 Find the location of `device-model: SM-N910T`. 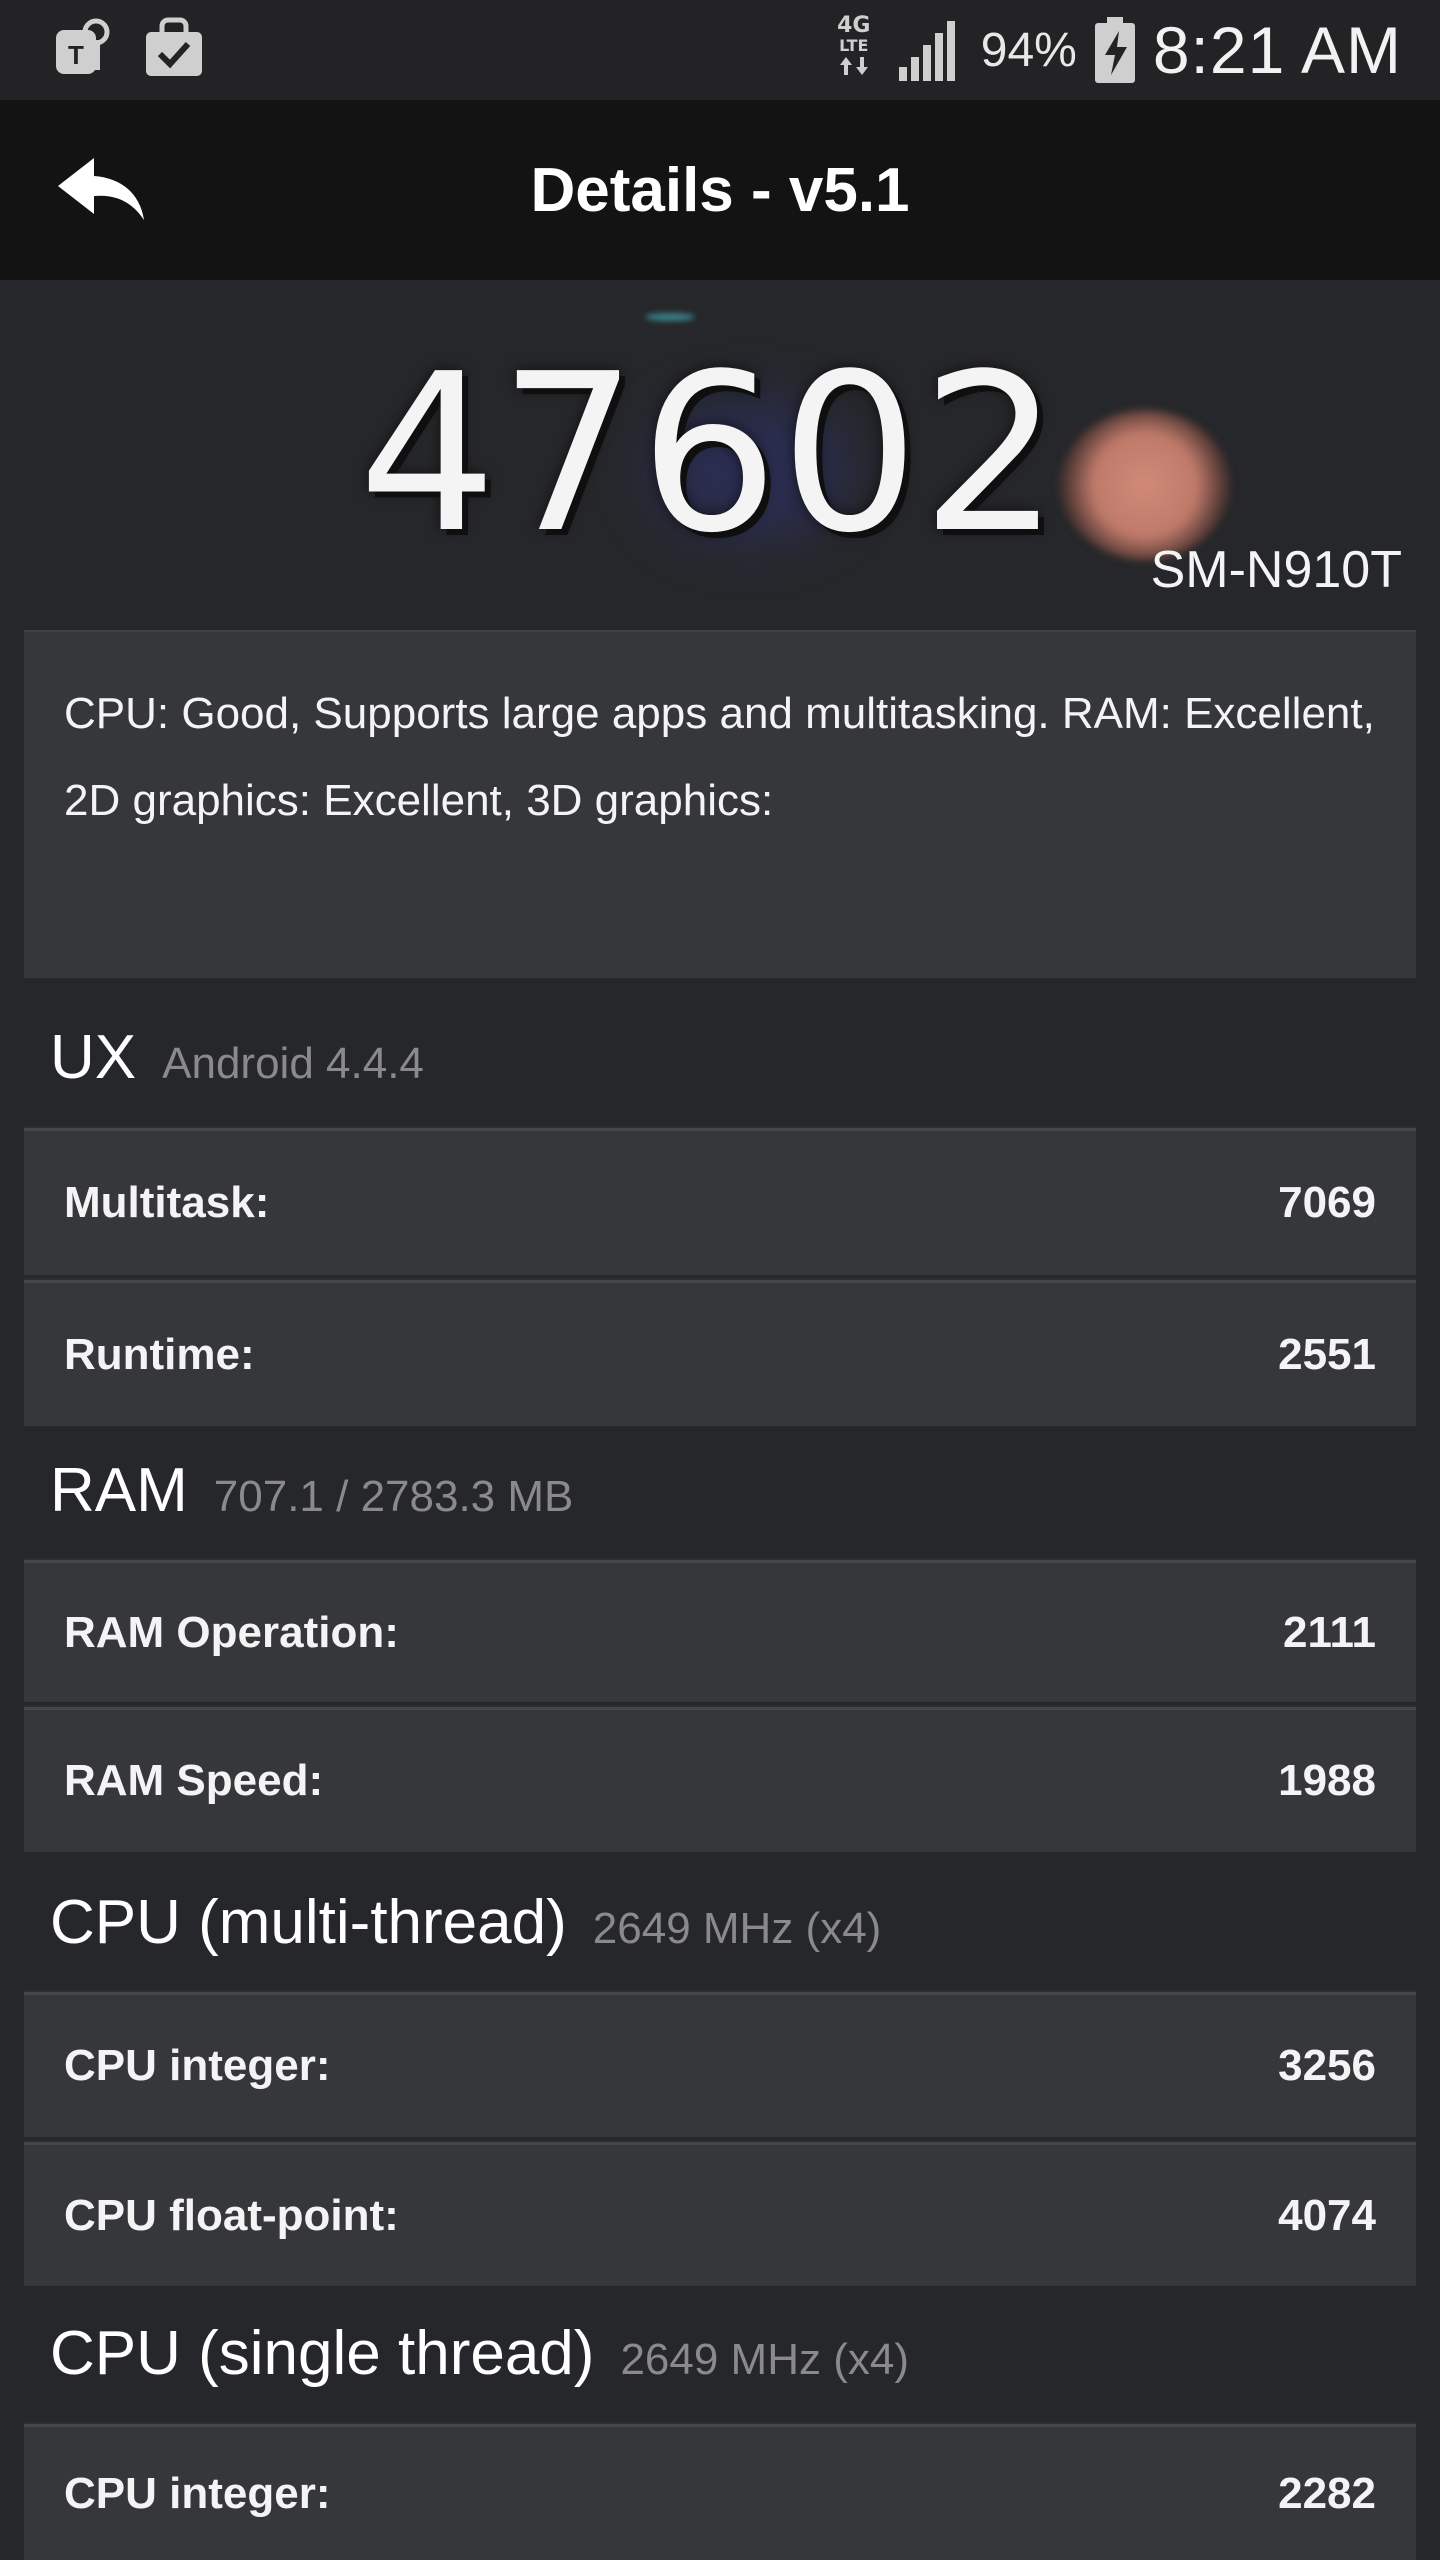

device-model: SM-N910T is located at coordinates (1276, 570).